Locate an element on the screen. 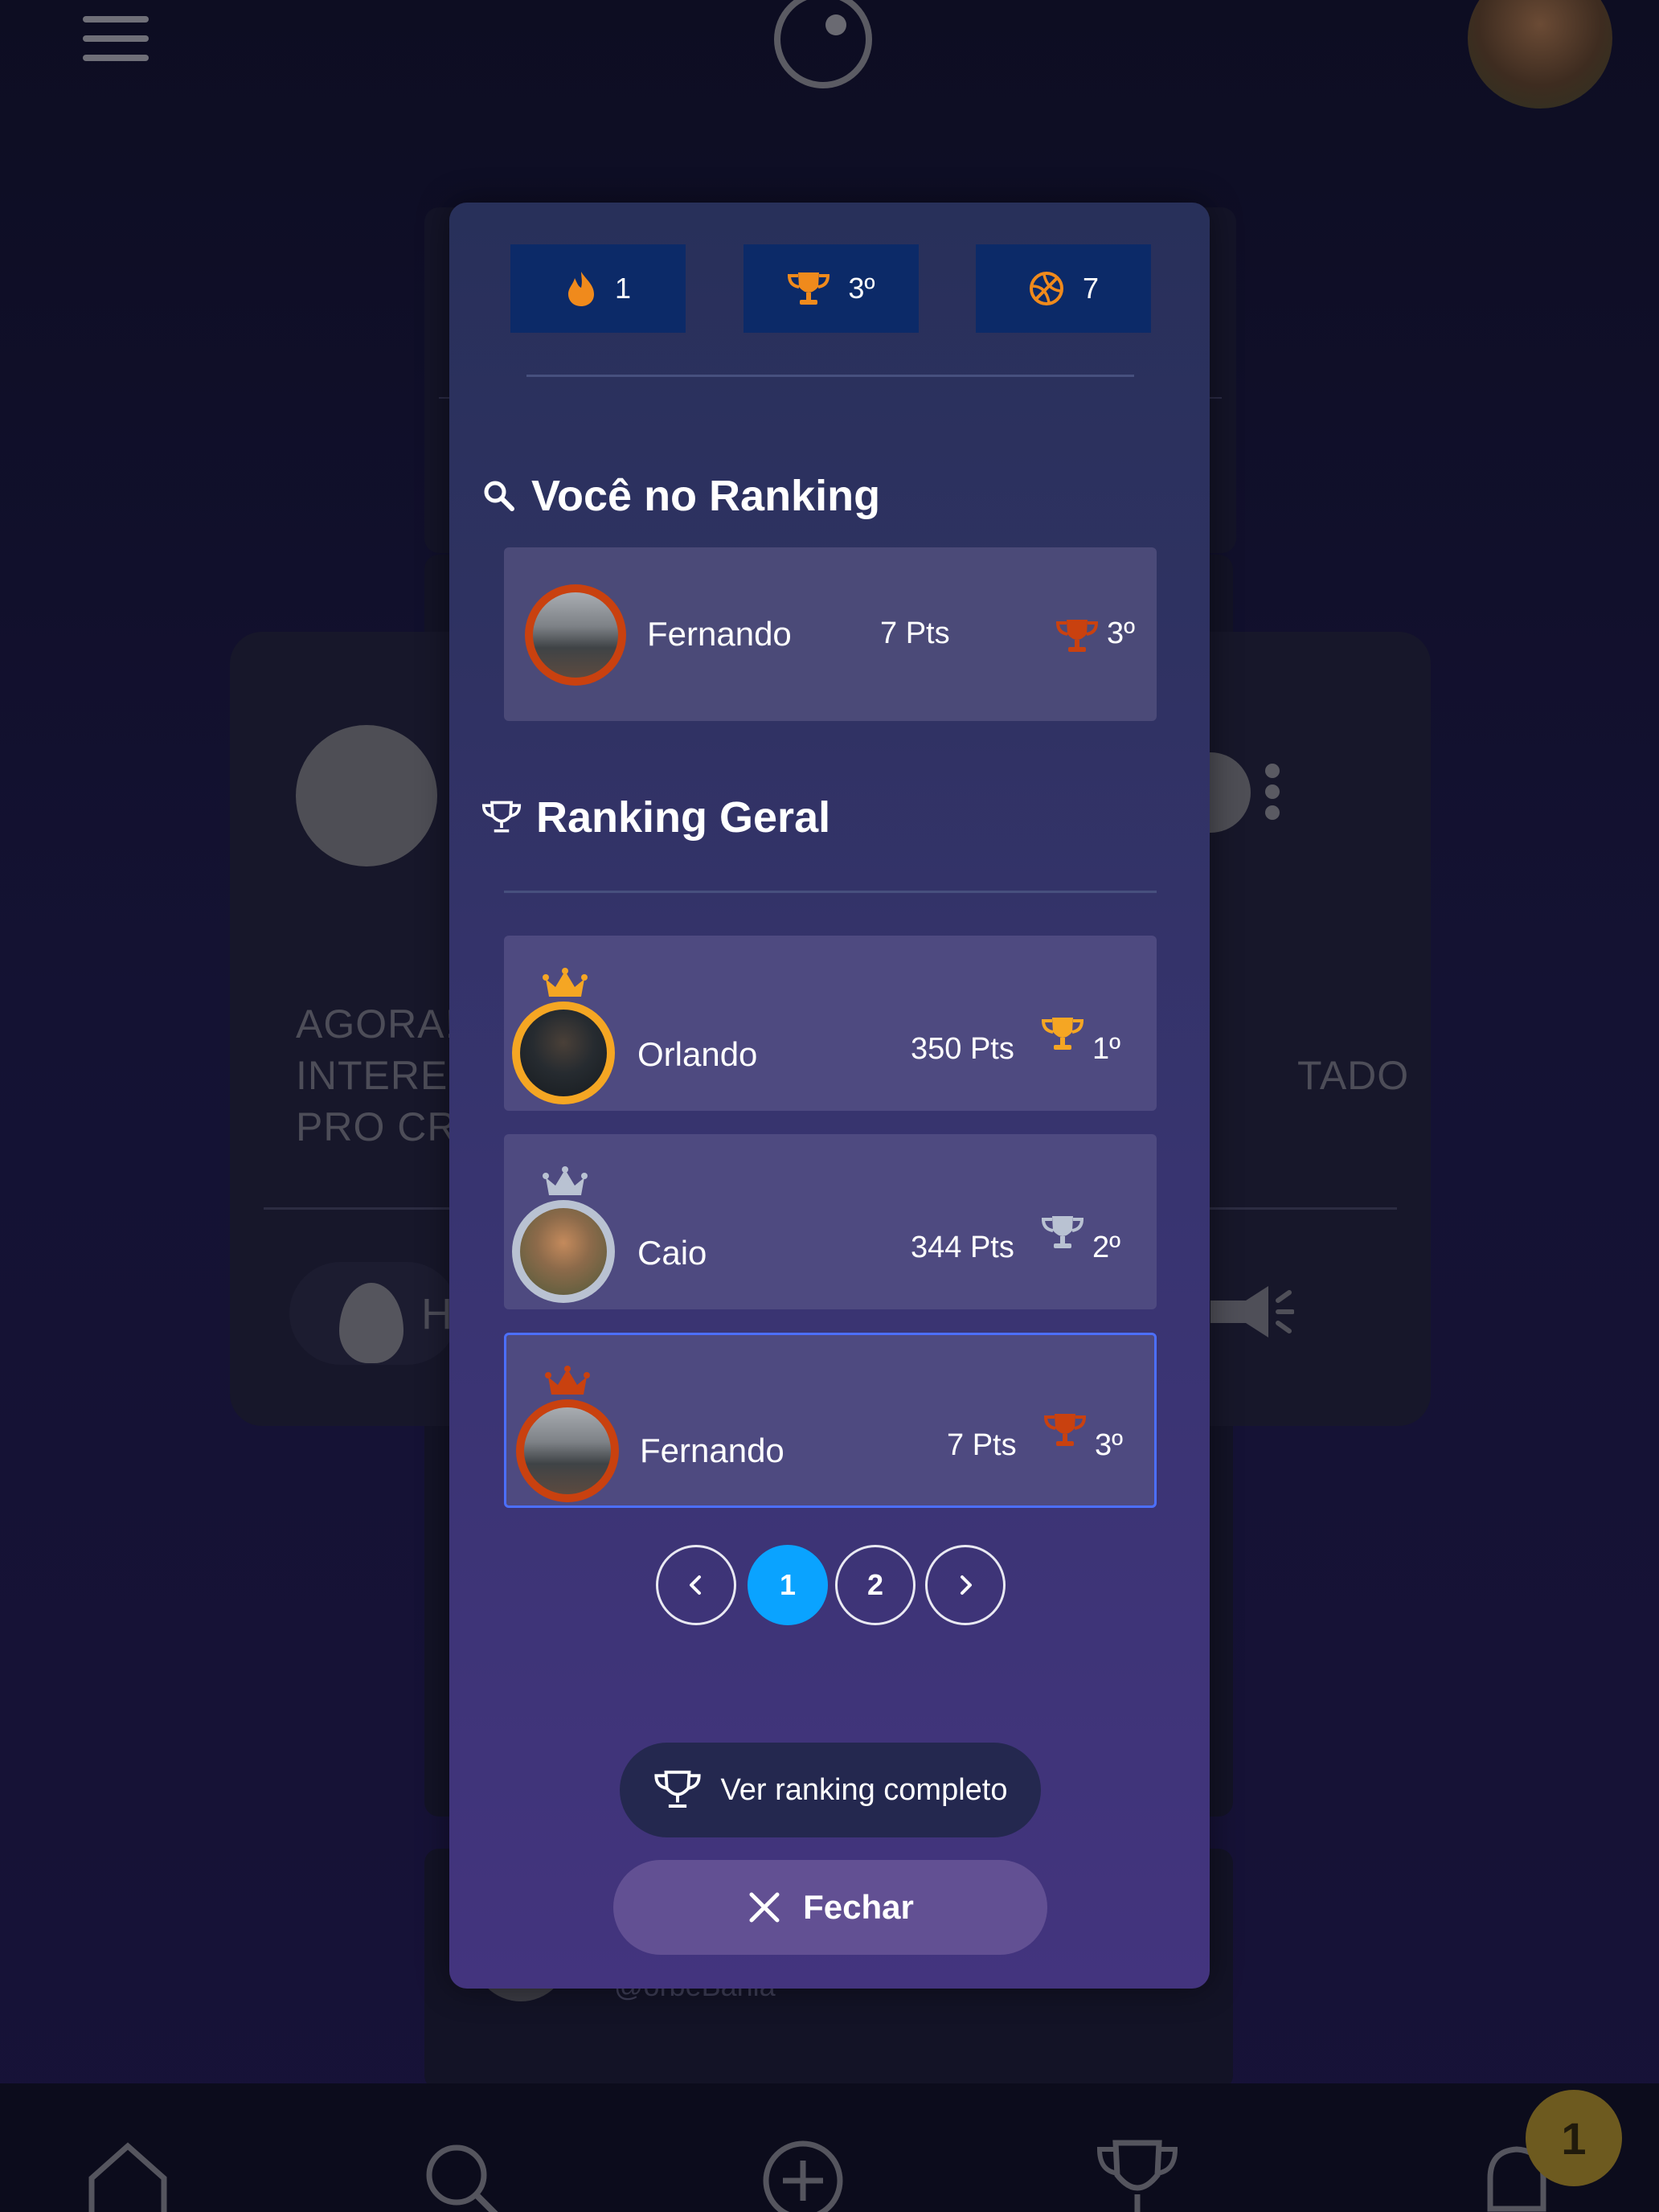 The height and width of the screenshot is (2212, 1659). ranking-row-2: Caio 344 Pts 2º is located at coordinates (830, 1221).